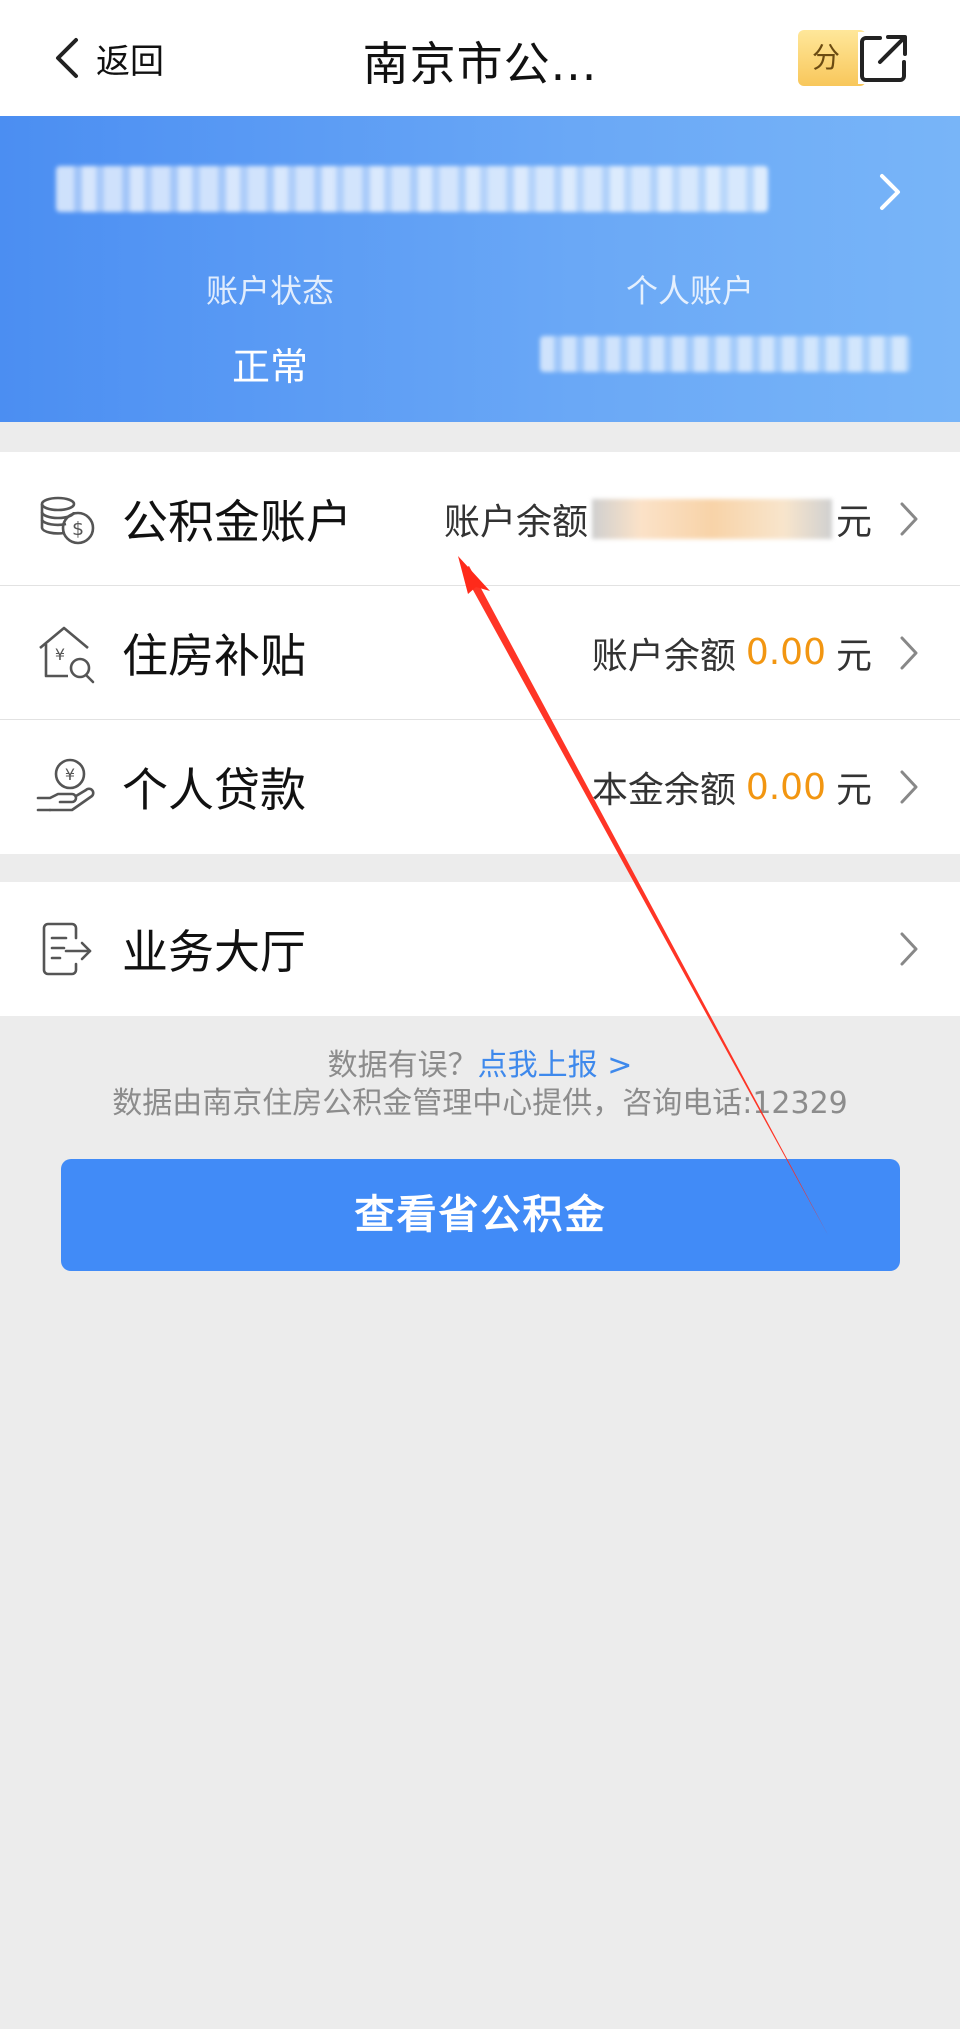 The height and width of the screenshot is (2029, 960). Describe the element at coordinates (214, 655) in the screenshot. I see `row-title: 住房补贴` at that location.